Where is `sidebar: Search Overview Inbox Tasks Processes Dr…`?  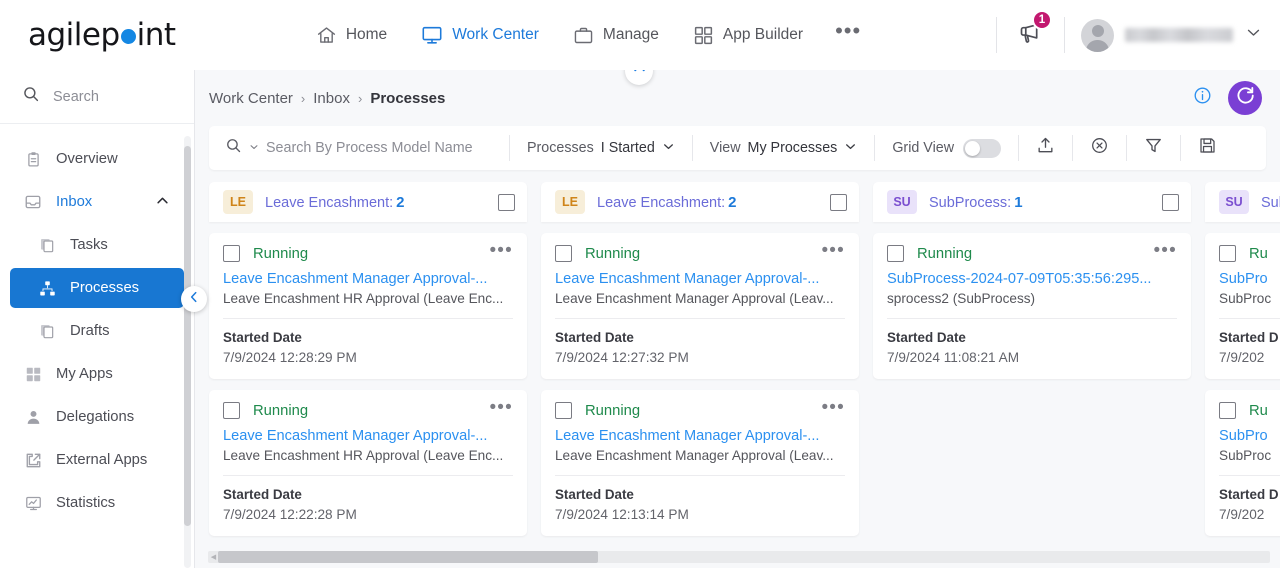 sidebar: Search Overview Inbox Tasks Processes Dr… is located at coordinates (103, 319).